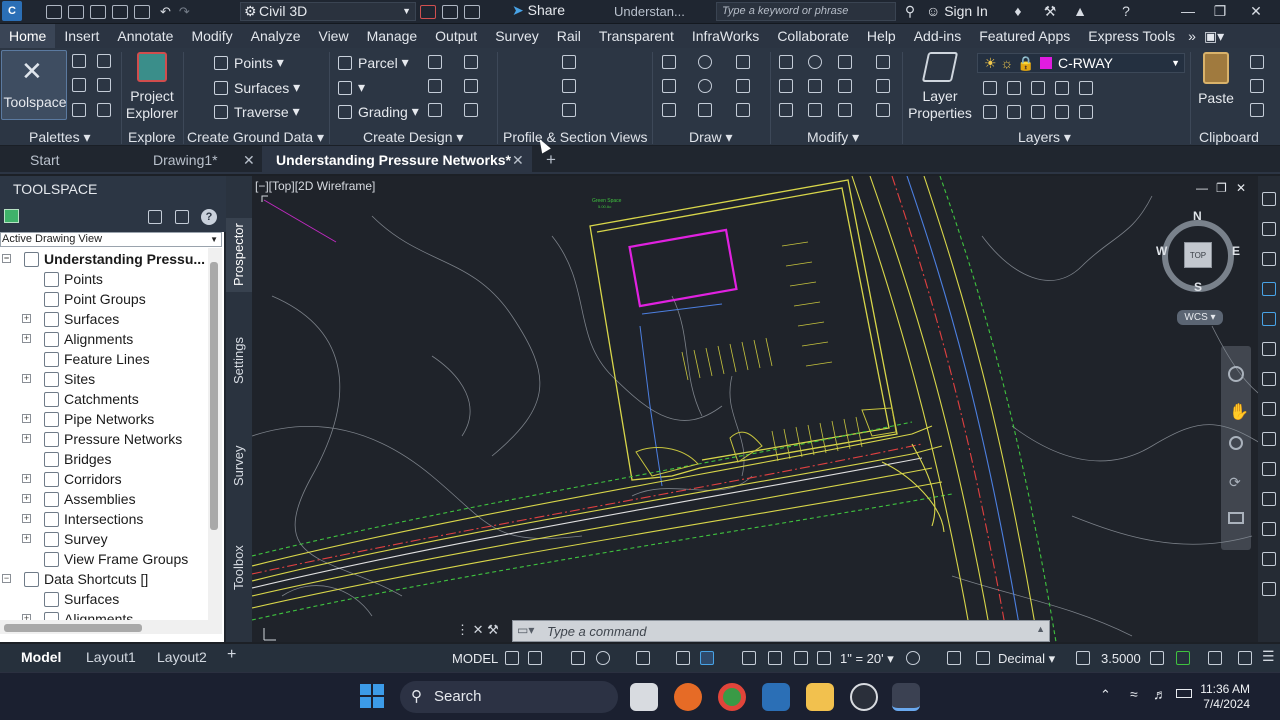 The height and width of the screenshot is (720, 1280). I want to click on command-history-icon: ▲, so click(1040, 629).